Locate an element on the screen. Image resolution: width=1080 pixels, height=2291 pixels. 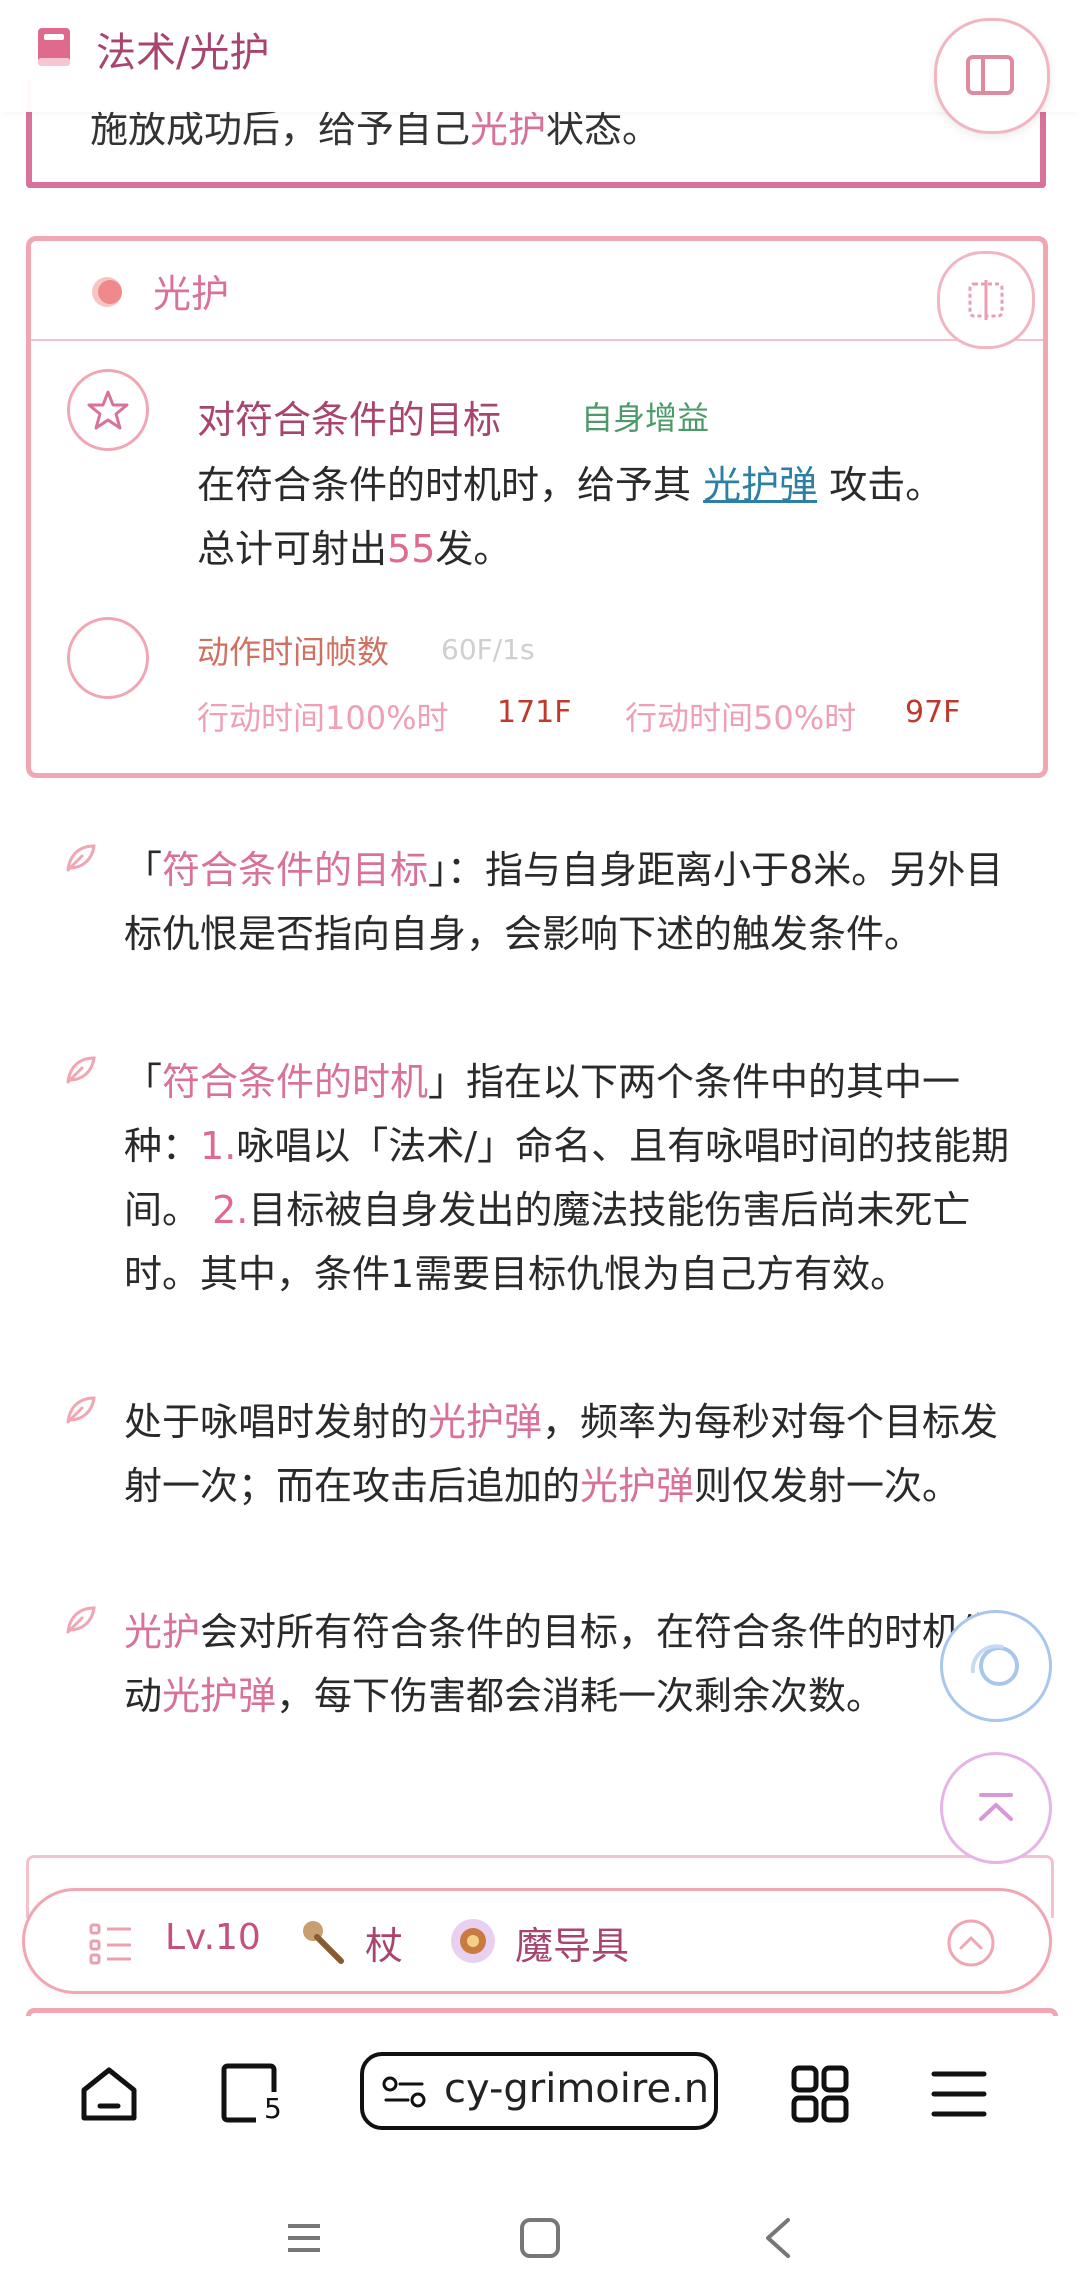
system-navigation-bar is located at coordinates (540, 2238).